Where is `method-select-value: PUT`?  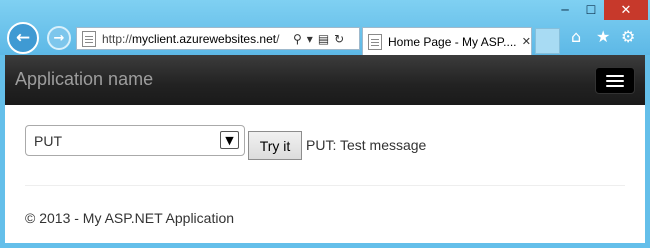 method-select-value: PUT is located at coordinates (48, 141).